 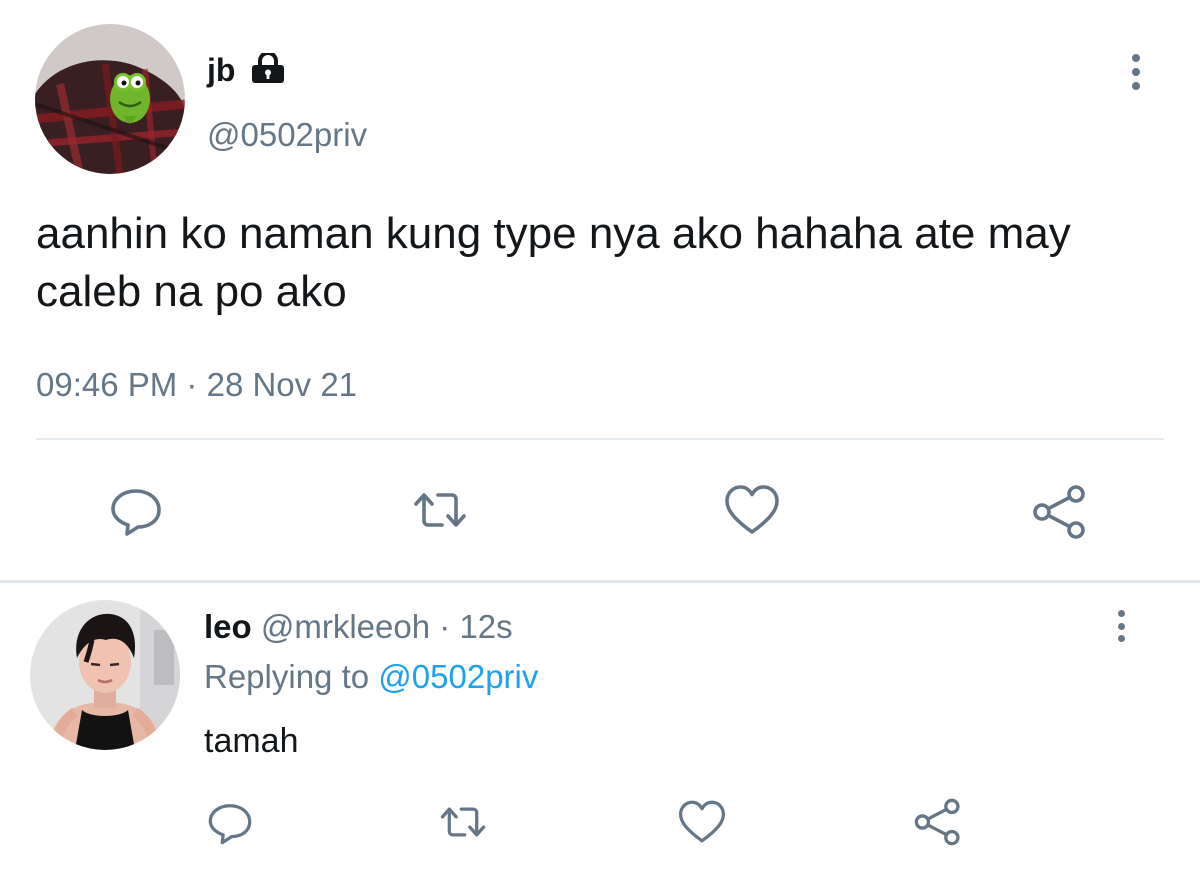 I want to click on more-options-icon, so click(x=1136, y=72).